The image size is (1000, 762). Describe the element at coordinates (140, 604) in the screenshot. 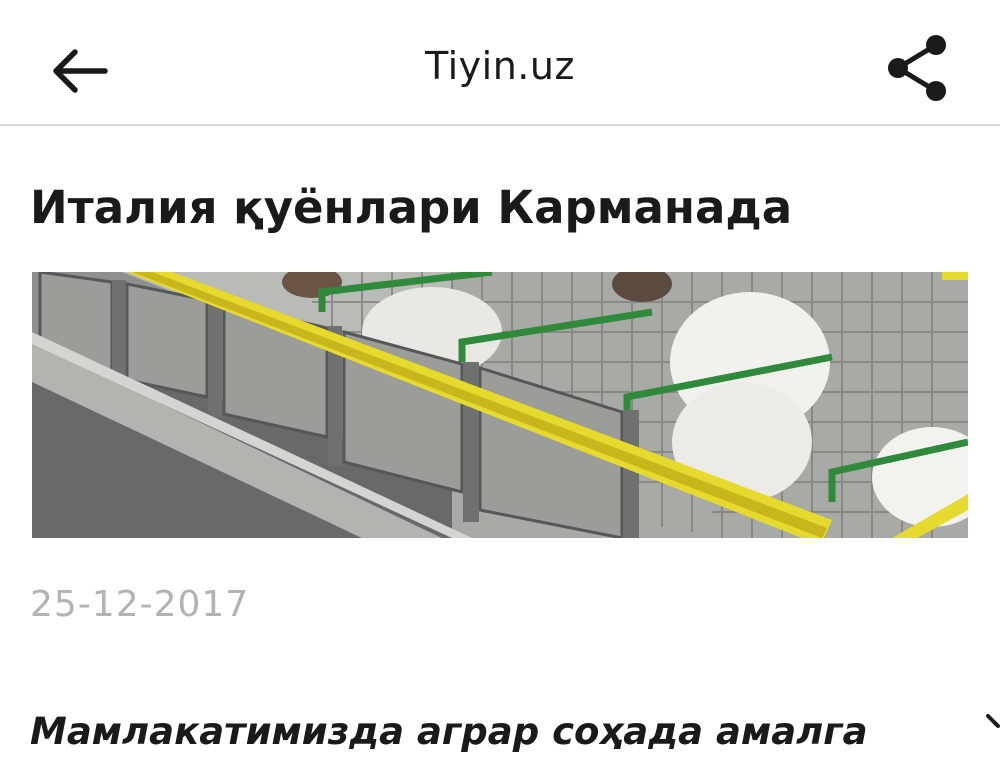

I see `article-date: 25-12-2017` at that location.